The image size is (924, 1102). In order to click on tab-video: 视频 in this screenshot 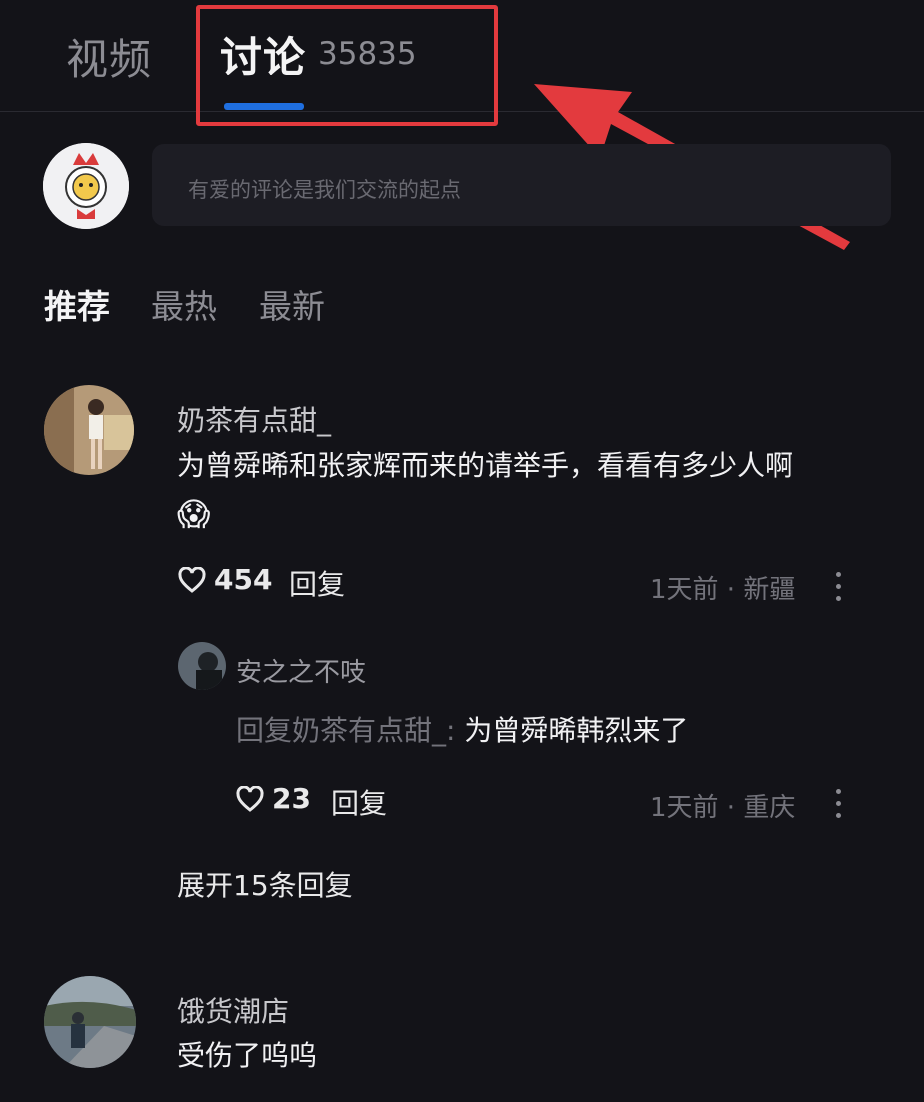, I will do `click(109, 56)`.